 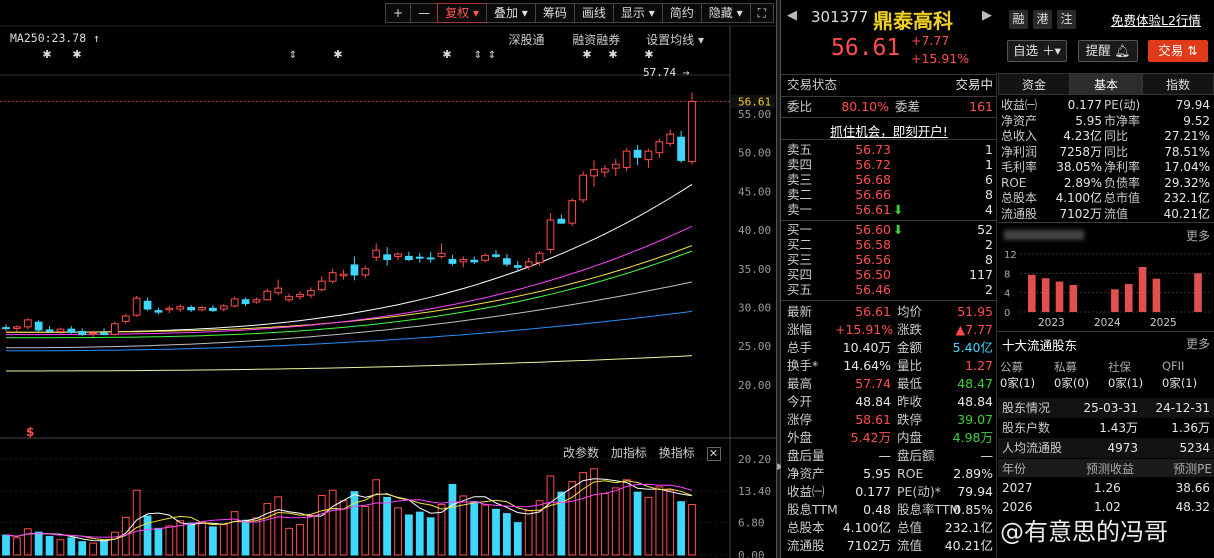 What do you see at coordinates (593, 13) in the screenshot?
I see `draw-button: 画线` at bounding box center [593, 13].